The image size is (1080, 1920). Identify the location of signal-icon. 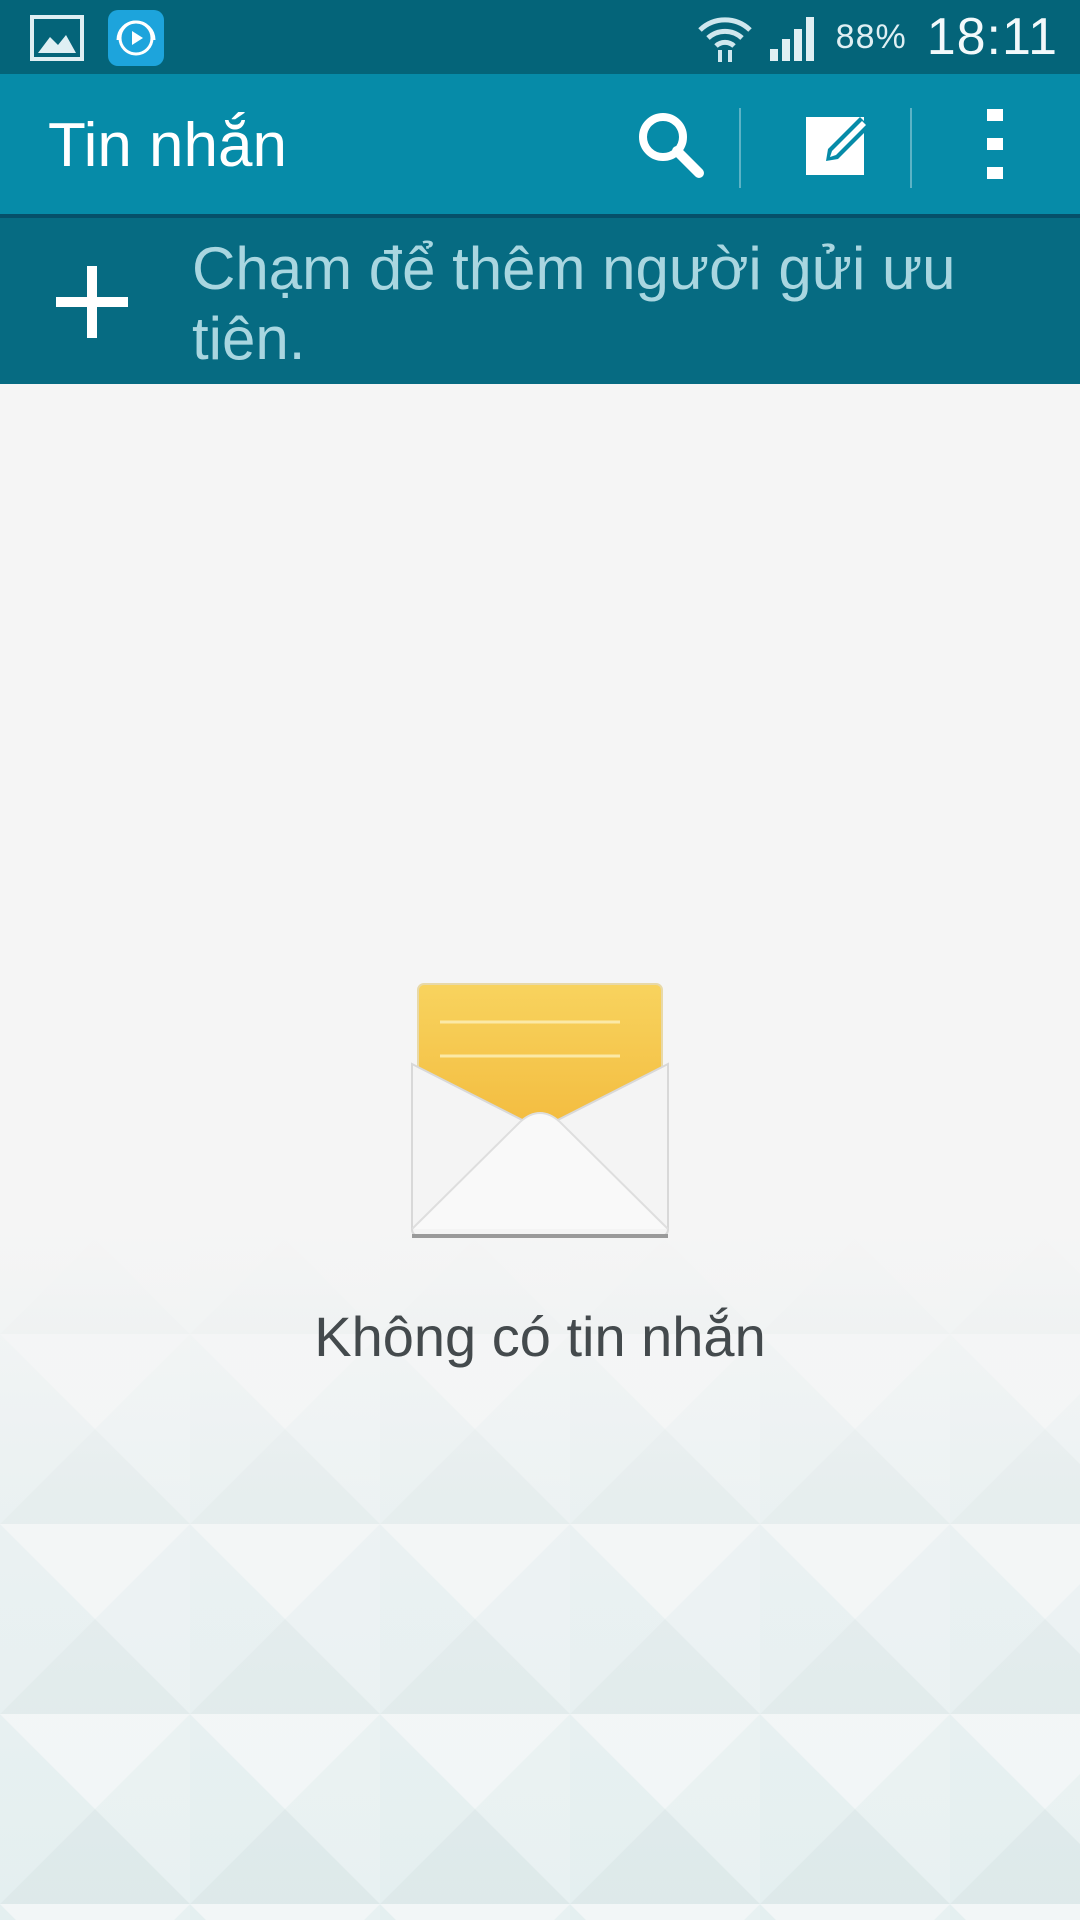
(791, 39).